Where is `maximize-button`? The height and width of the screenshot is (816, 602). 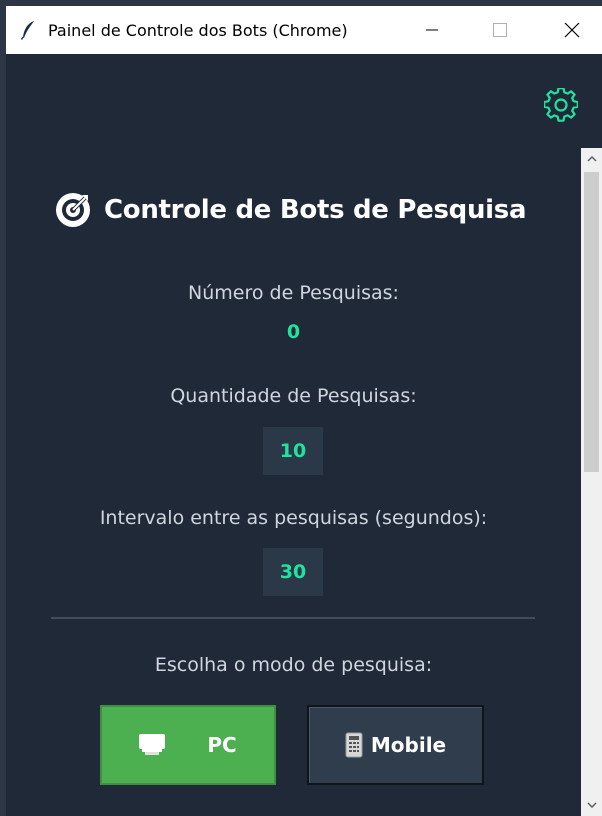 maximize-button is located at coordinates (500, 30).